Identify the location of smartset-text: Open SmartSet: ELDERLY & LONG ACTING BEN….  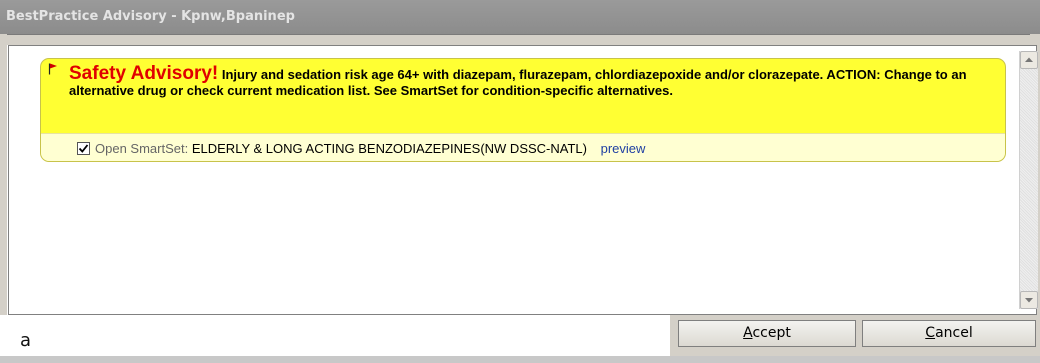
(370, 148).